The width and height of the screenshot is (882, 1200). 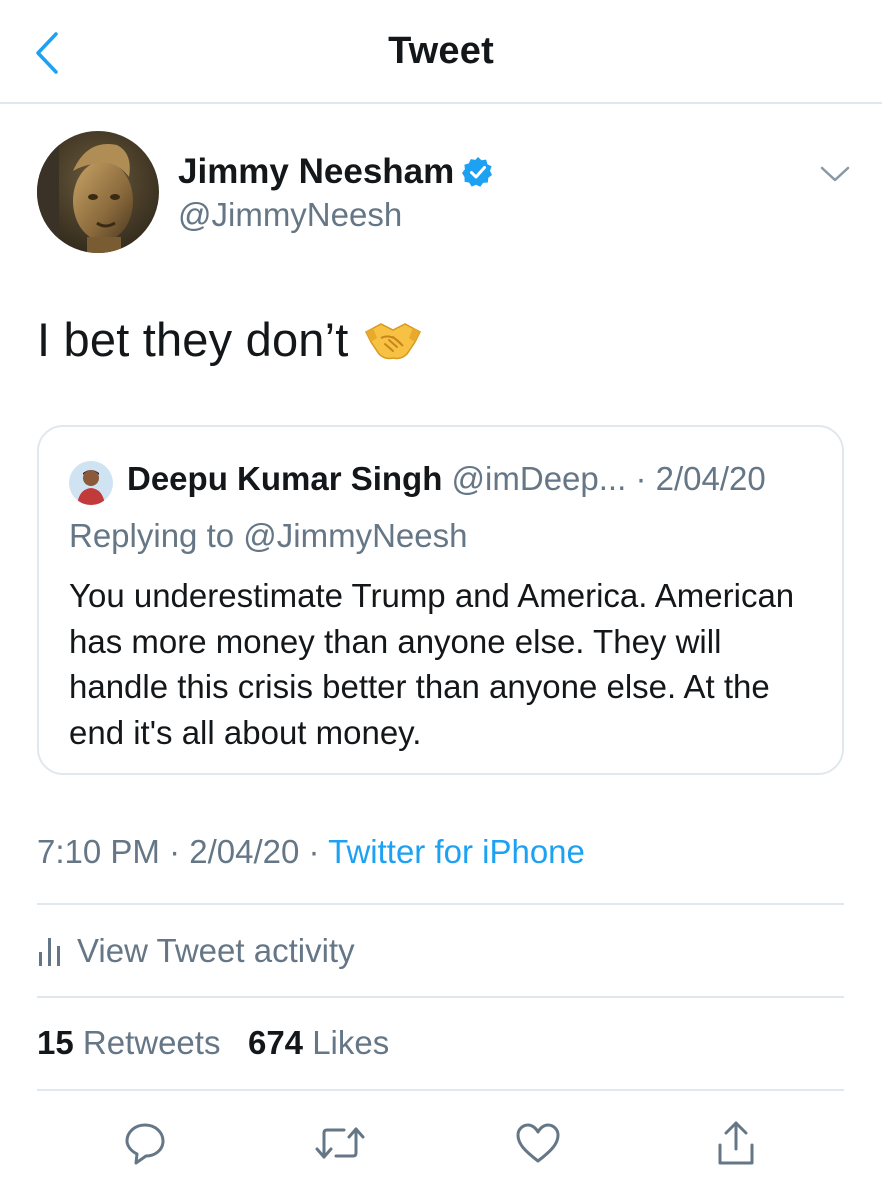 What do you see at coordinates (91, 483) in the screenshot?
I see `quoted-author-avatar` at bounding box center [91, 483].